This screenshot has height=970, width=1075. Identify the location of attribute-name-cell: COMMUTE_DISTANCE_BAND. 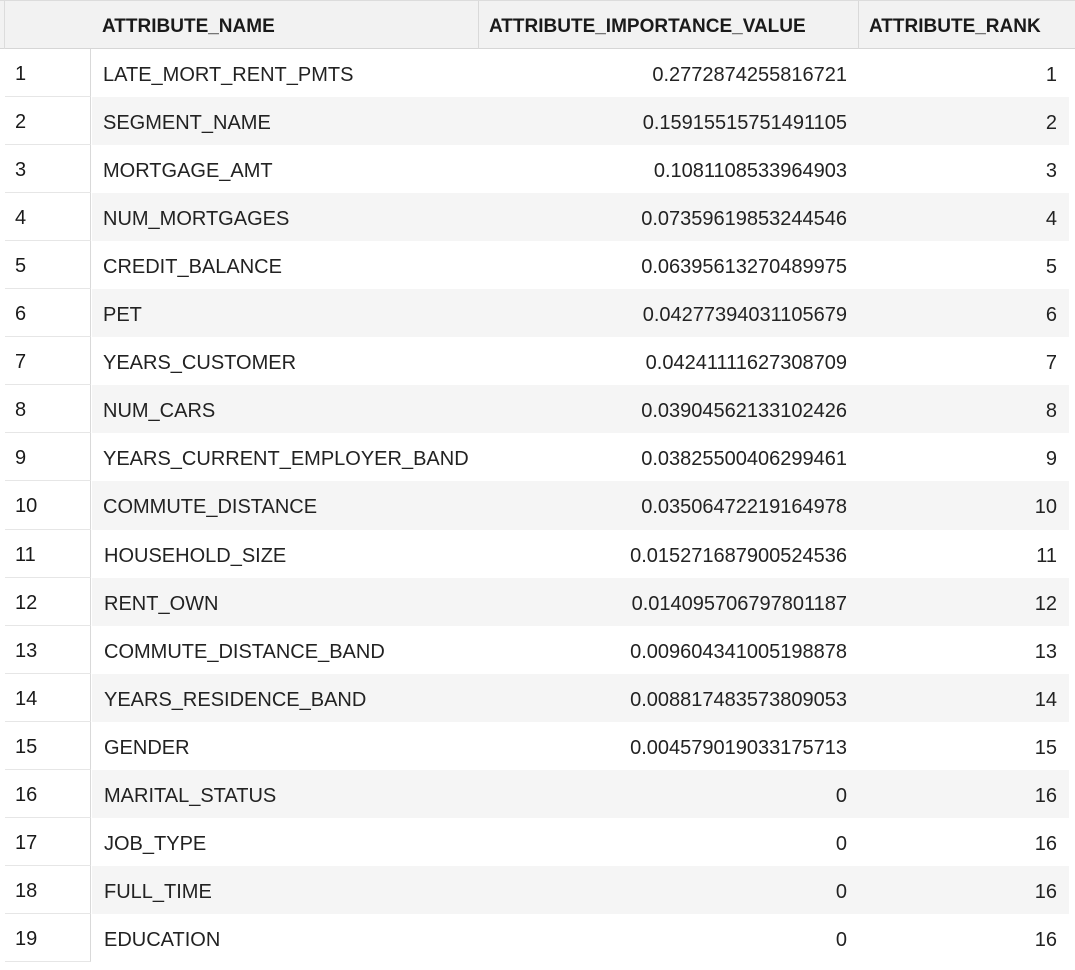
(244, 652).